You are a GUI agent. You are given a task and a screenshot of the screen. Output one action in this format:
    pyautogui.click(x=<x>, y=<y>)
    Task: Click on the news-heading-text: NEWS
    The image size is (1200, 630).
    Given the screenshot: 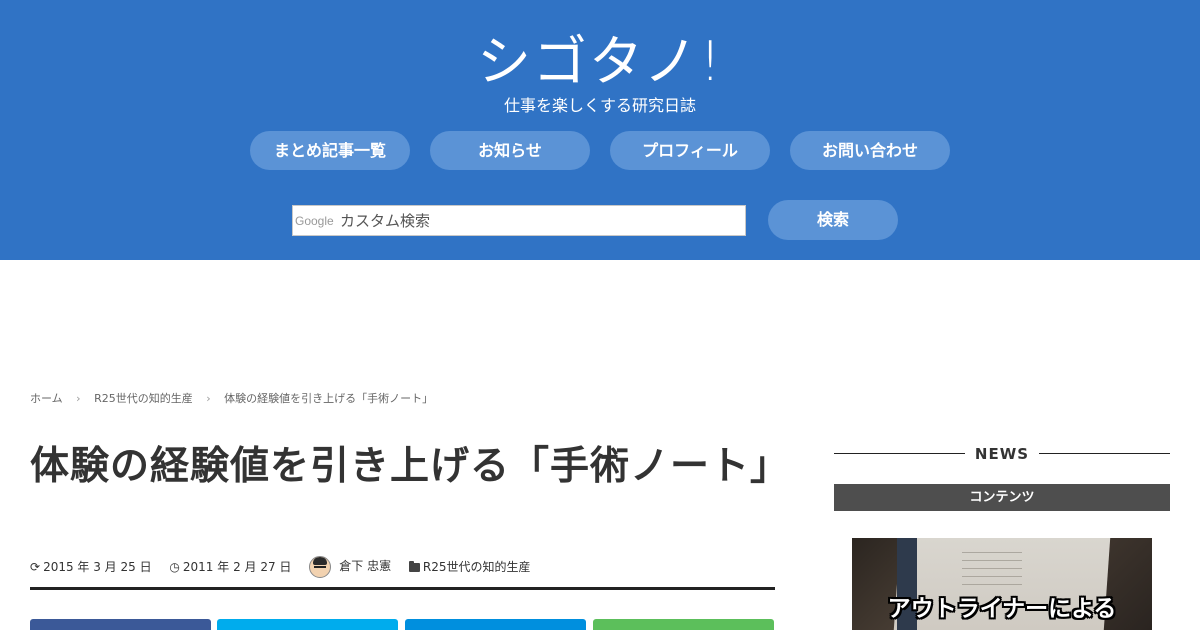 What is the action you would take?
    pyautogui.click(x=1002, y=454)
    